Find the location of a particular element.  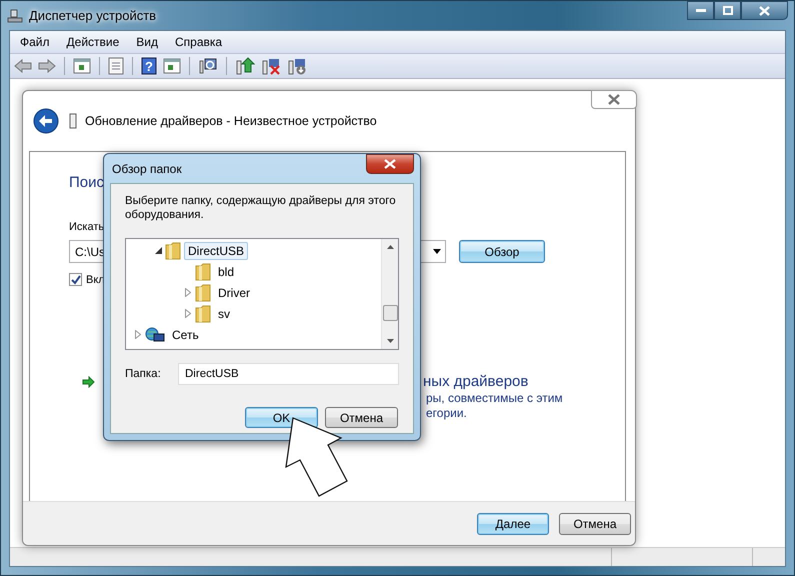

maximize-button is located at coordinates (727, 10).